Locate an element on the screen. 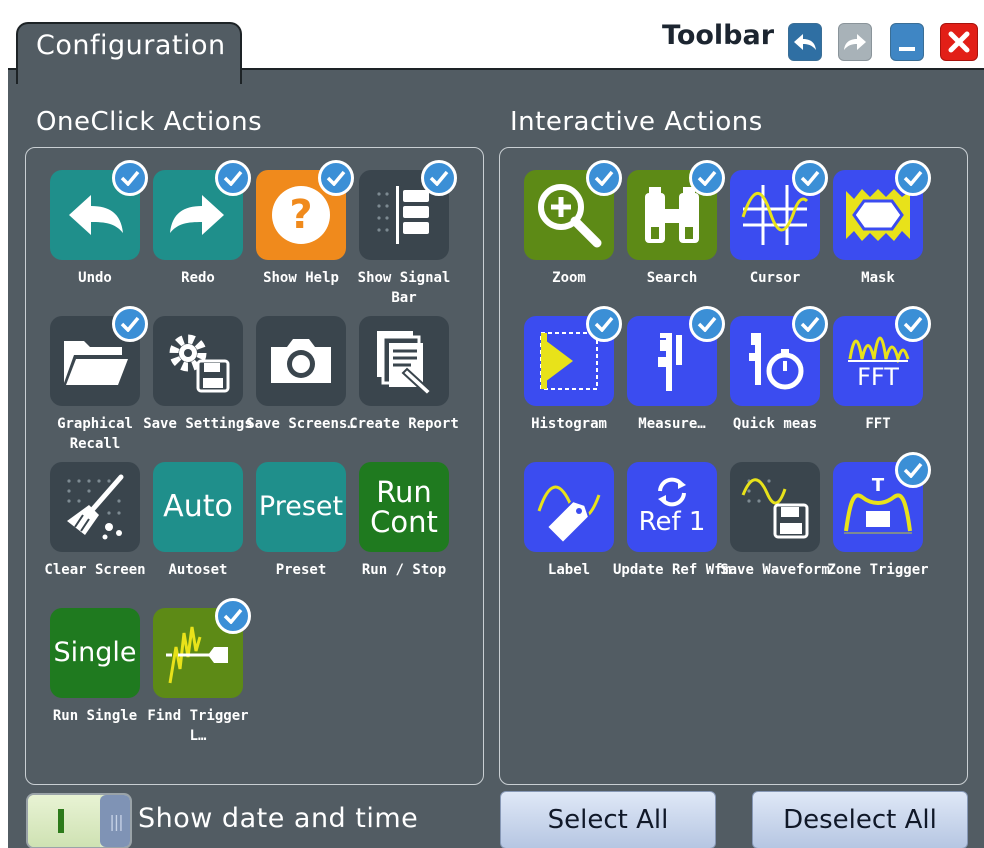 This screenshot has height=848, width=984. tile-label: Zoom is located at coordinates (569, 278).